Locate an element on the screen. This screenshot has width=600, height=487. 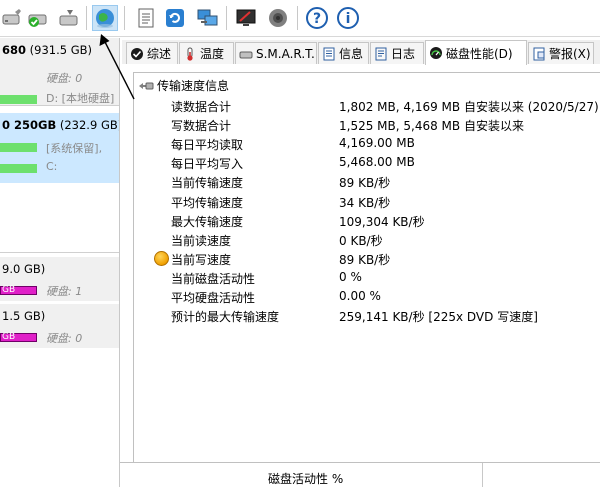
disk-title: 1.5 GB) is located at coordinates (24, 316).